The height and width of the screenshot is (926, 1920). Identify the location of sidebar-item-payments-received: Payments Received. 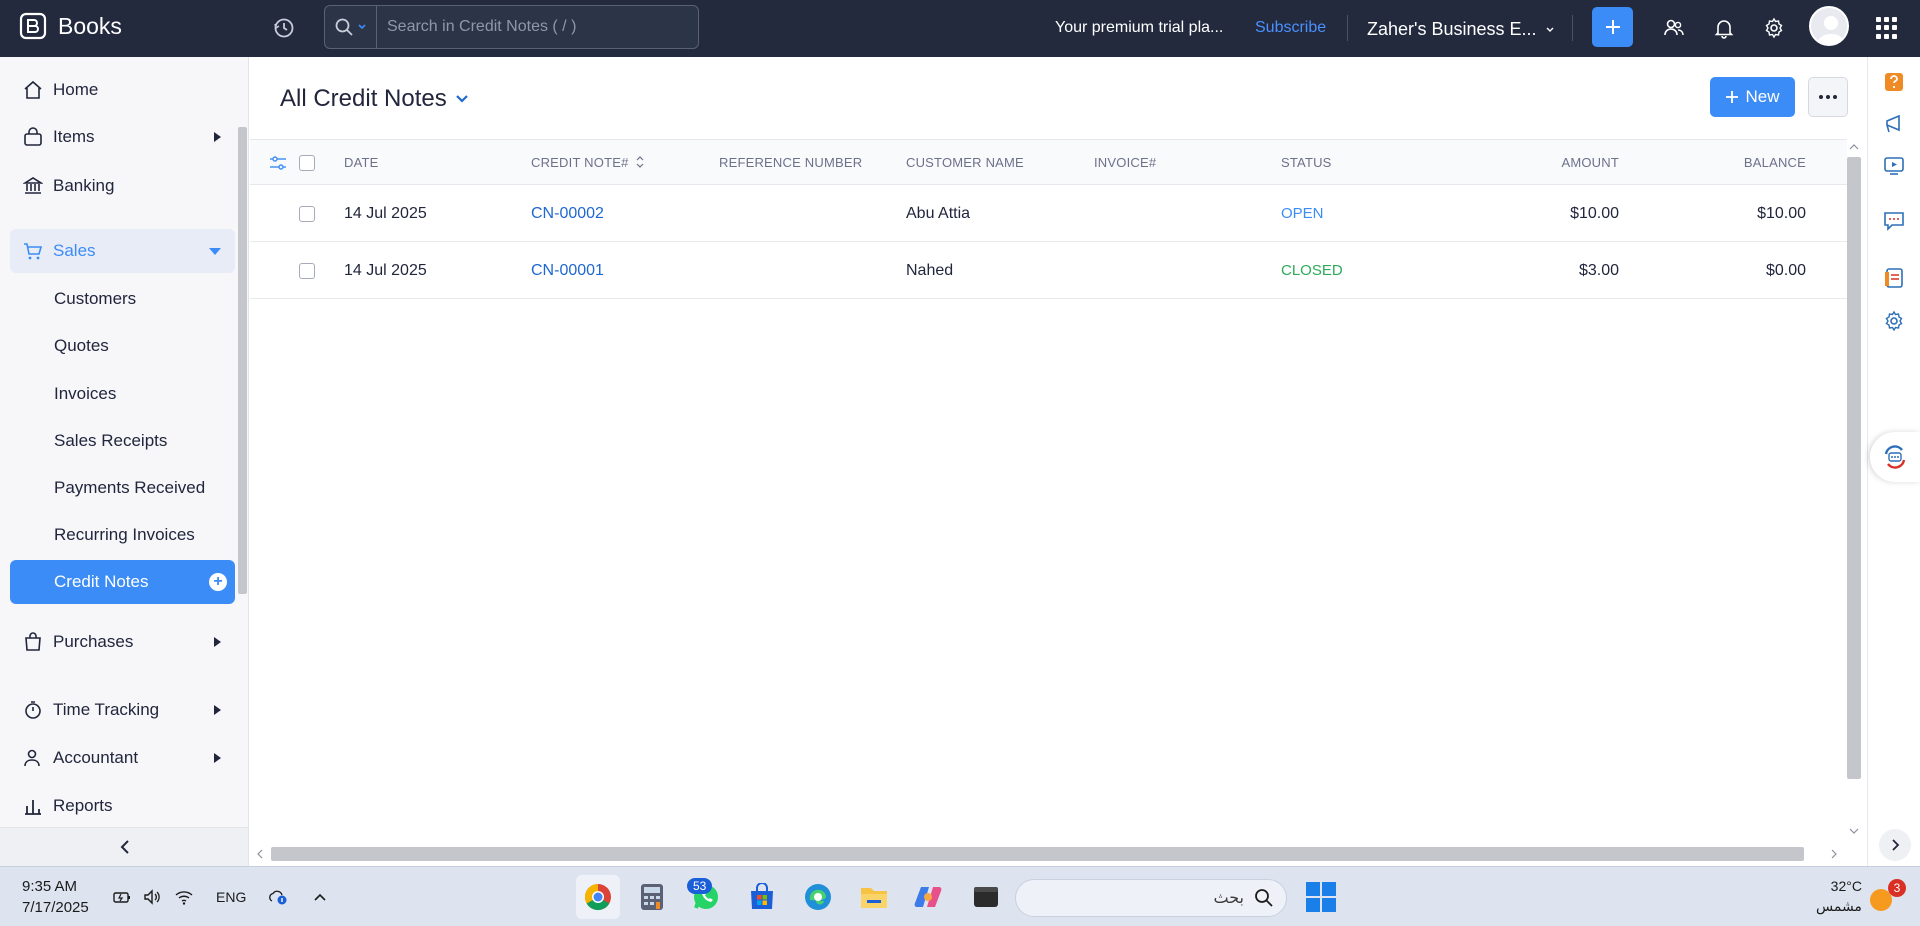
(122, 488).